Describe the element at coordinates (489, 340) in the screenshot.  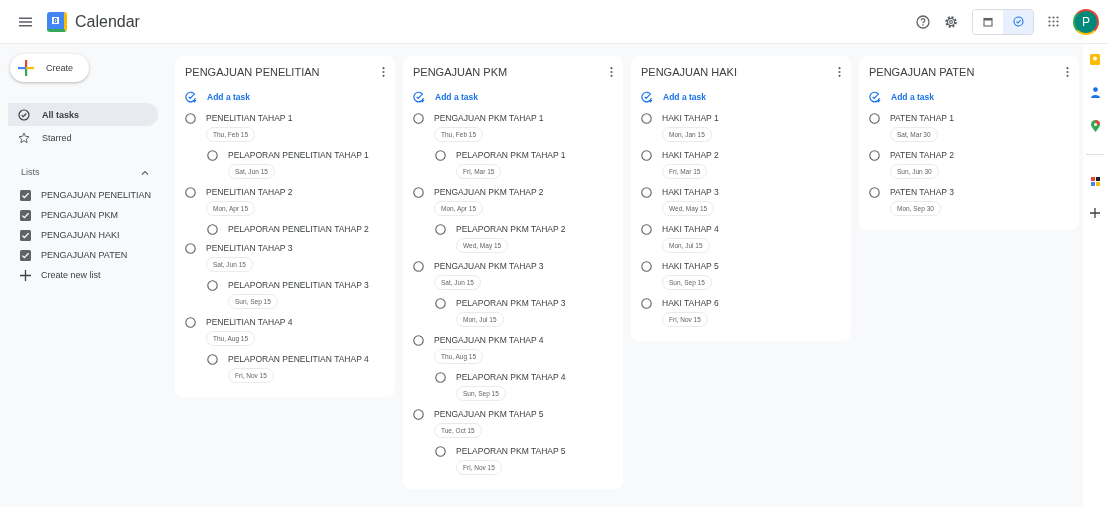
I see `task-title: PENGAJUAN PKM TAHAP 4` at that location.